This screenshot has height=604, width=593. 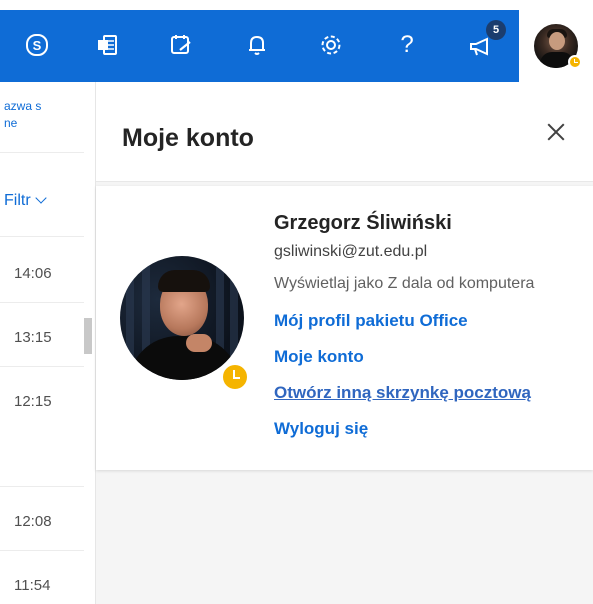 I want to click on header-text-line-1: azwa s, so click(x=23, y=106).